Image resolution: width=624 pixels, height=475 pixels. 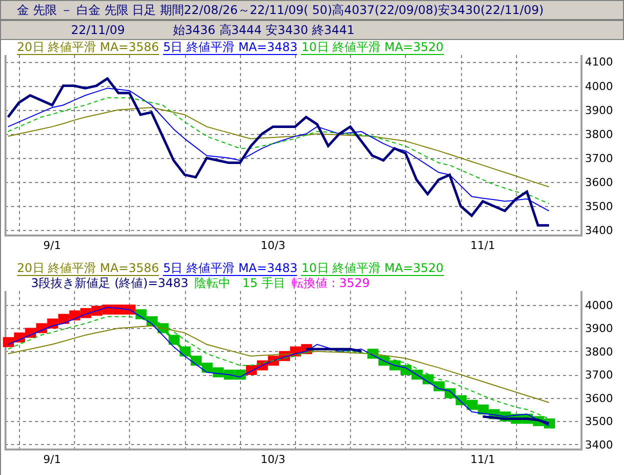 What do you see at coordinates (98, 30) in the screenshot?
I see `date-label: 22/11/09` at bounding box center [98, 30].